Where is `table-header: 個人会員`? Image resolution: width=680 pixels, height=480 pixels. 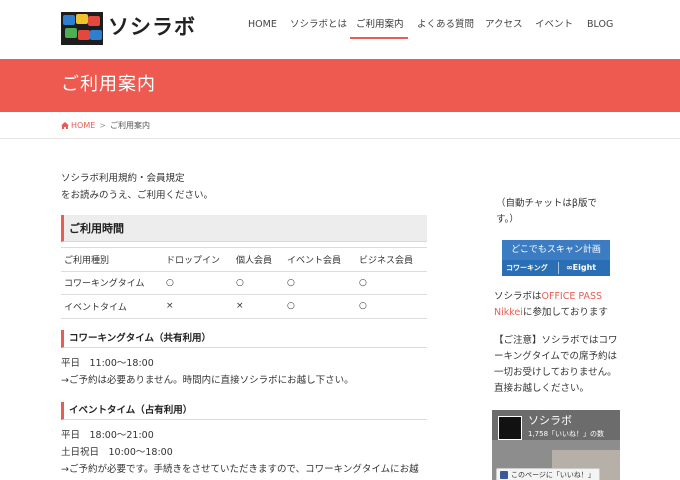 table-header: 個人会員 is located at coordinates (258, 259).